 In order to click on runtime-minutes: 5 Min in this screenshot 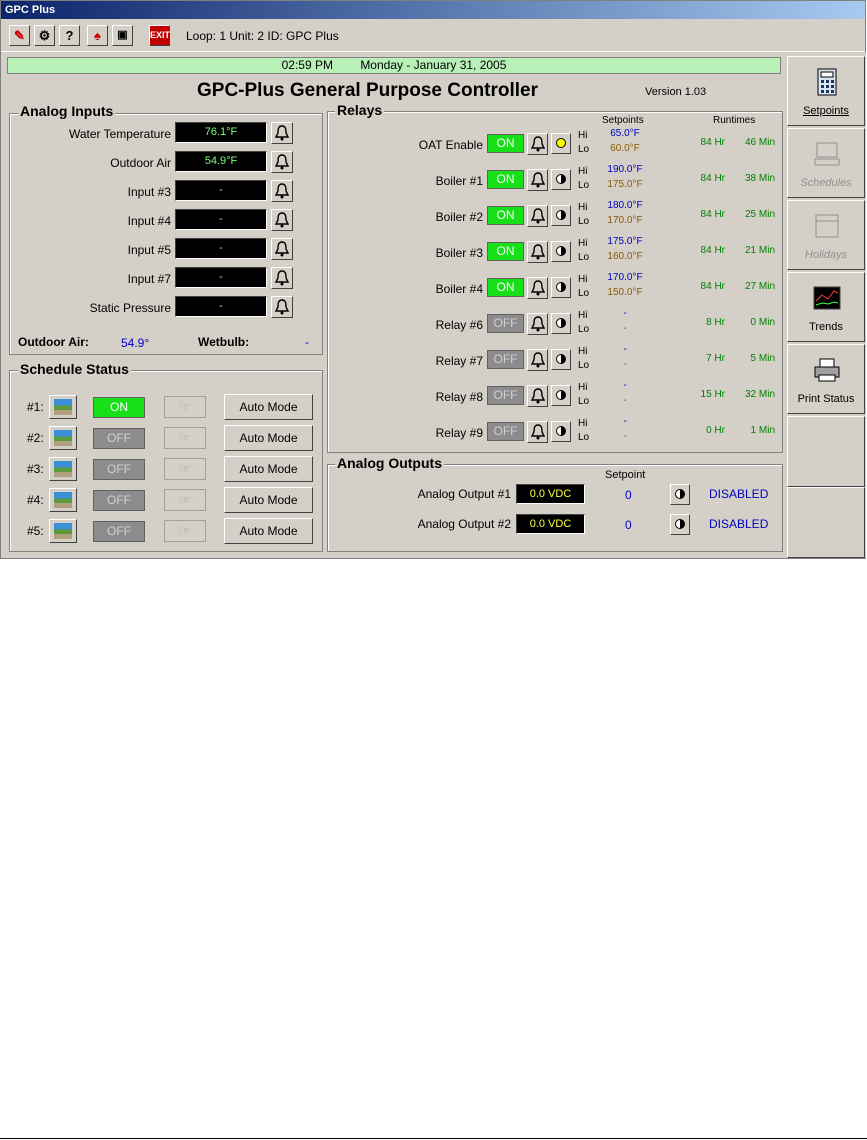, I will do `click(762, 358)`.